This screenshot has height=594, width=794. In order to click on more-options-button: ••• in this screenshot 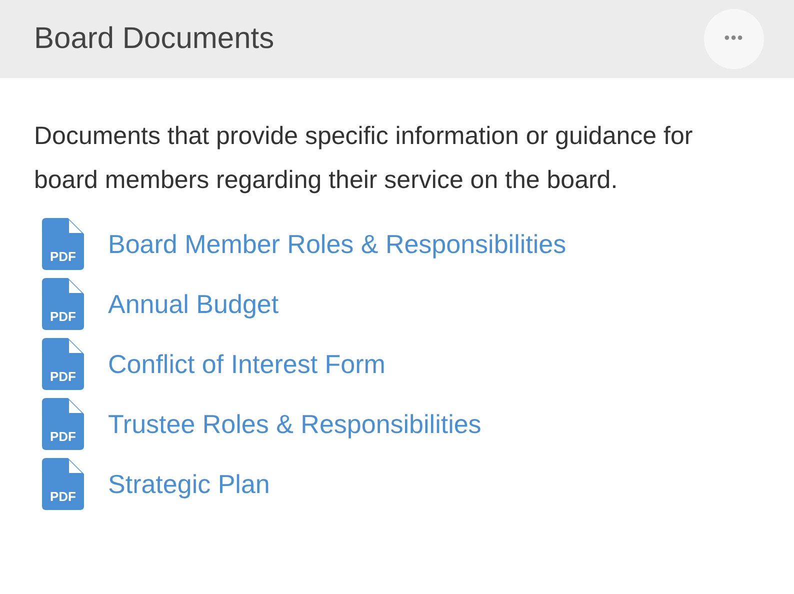, I will do `click(734, 39)`.